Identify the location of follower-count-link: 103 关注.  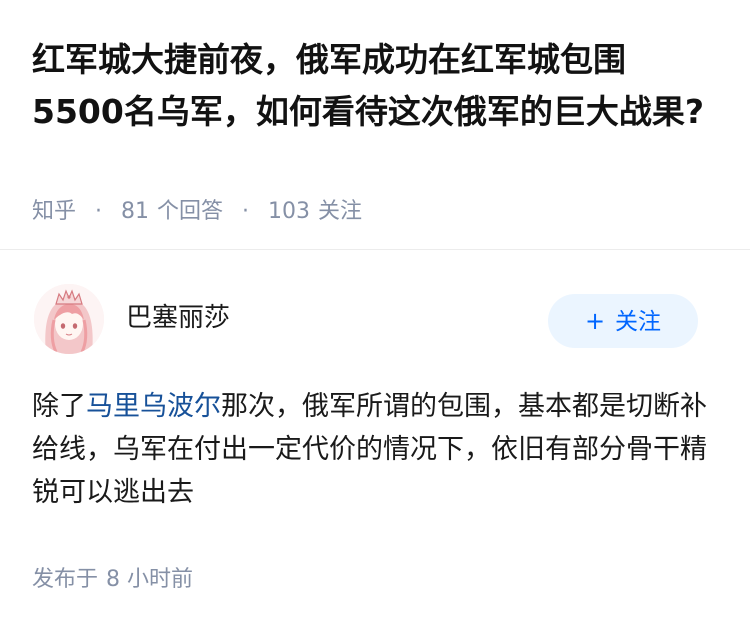
(315, 211).